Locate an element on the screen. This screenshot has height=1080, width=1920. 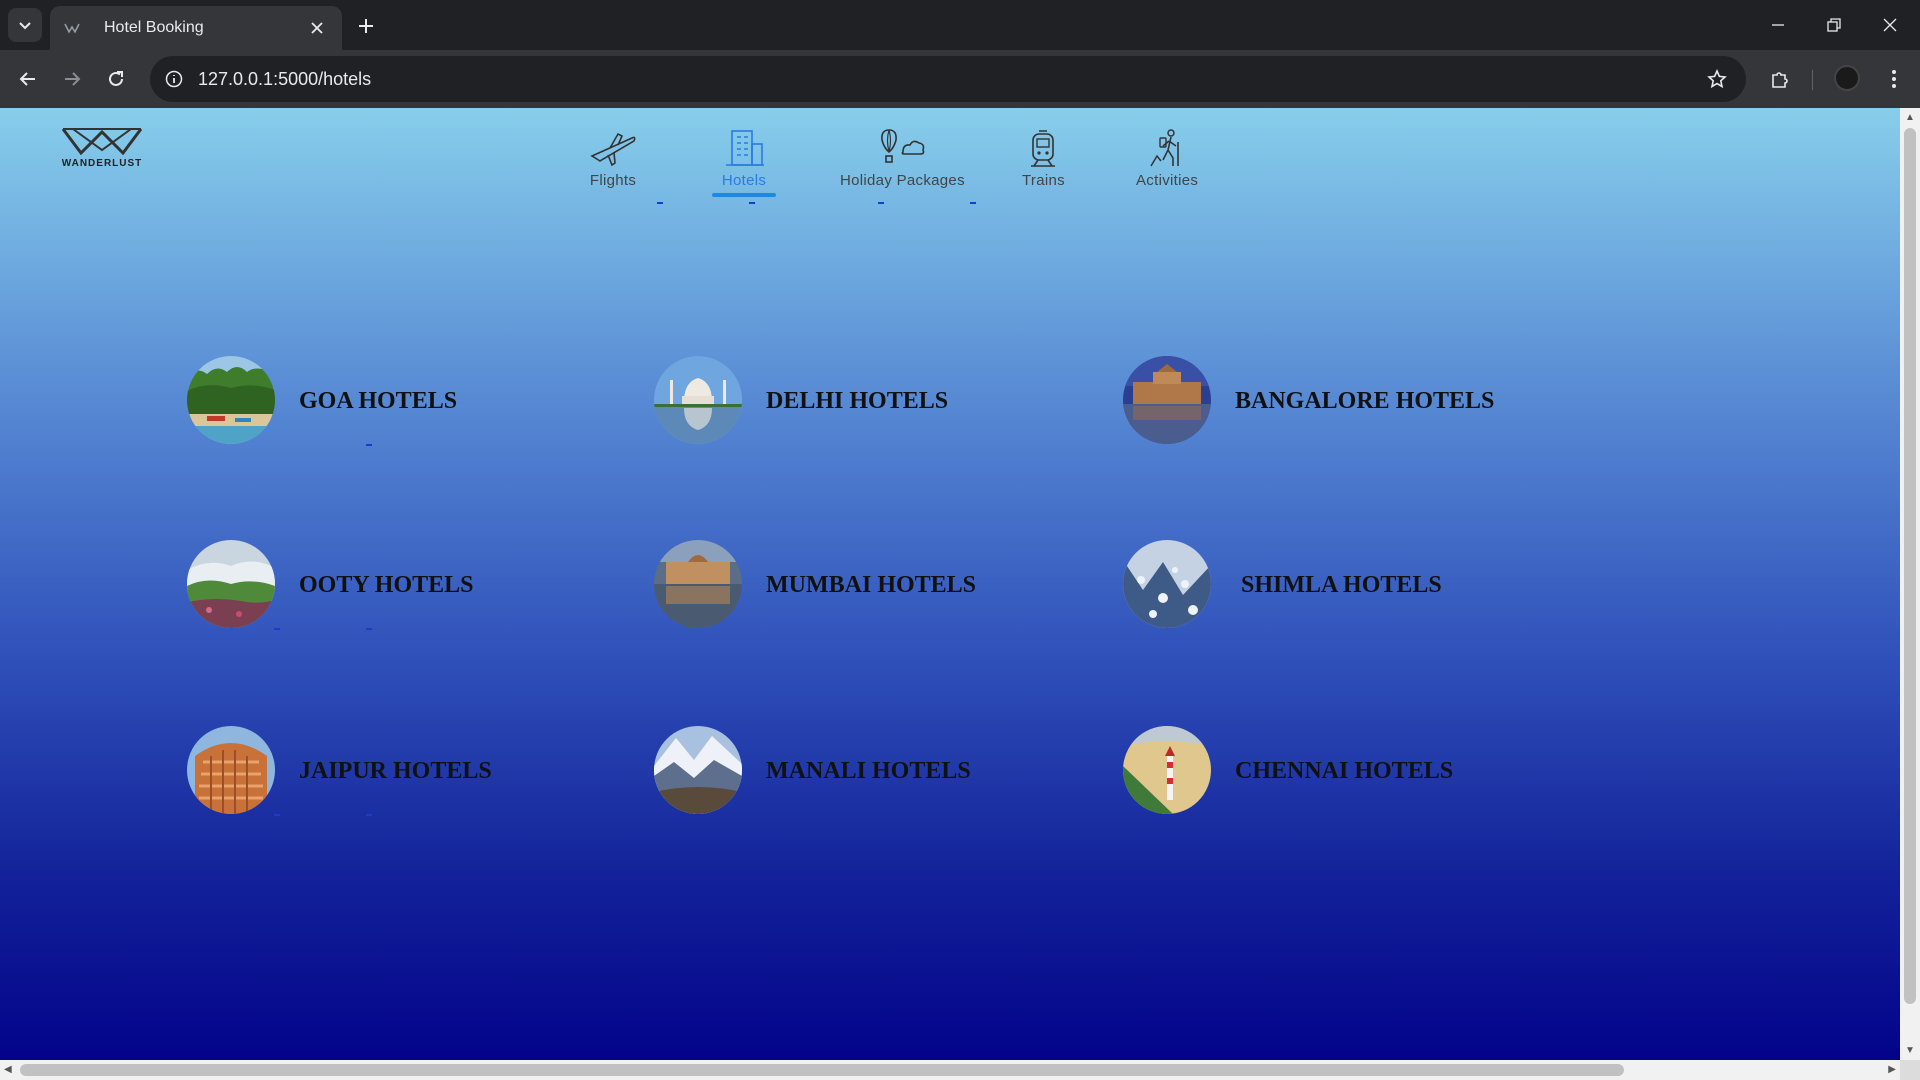
nav-flights: Flights is located at coordinates (613, 154).